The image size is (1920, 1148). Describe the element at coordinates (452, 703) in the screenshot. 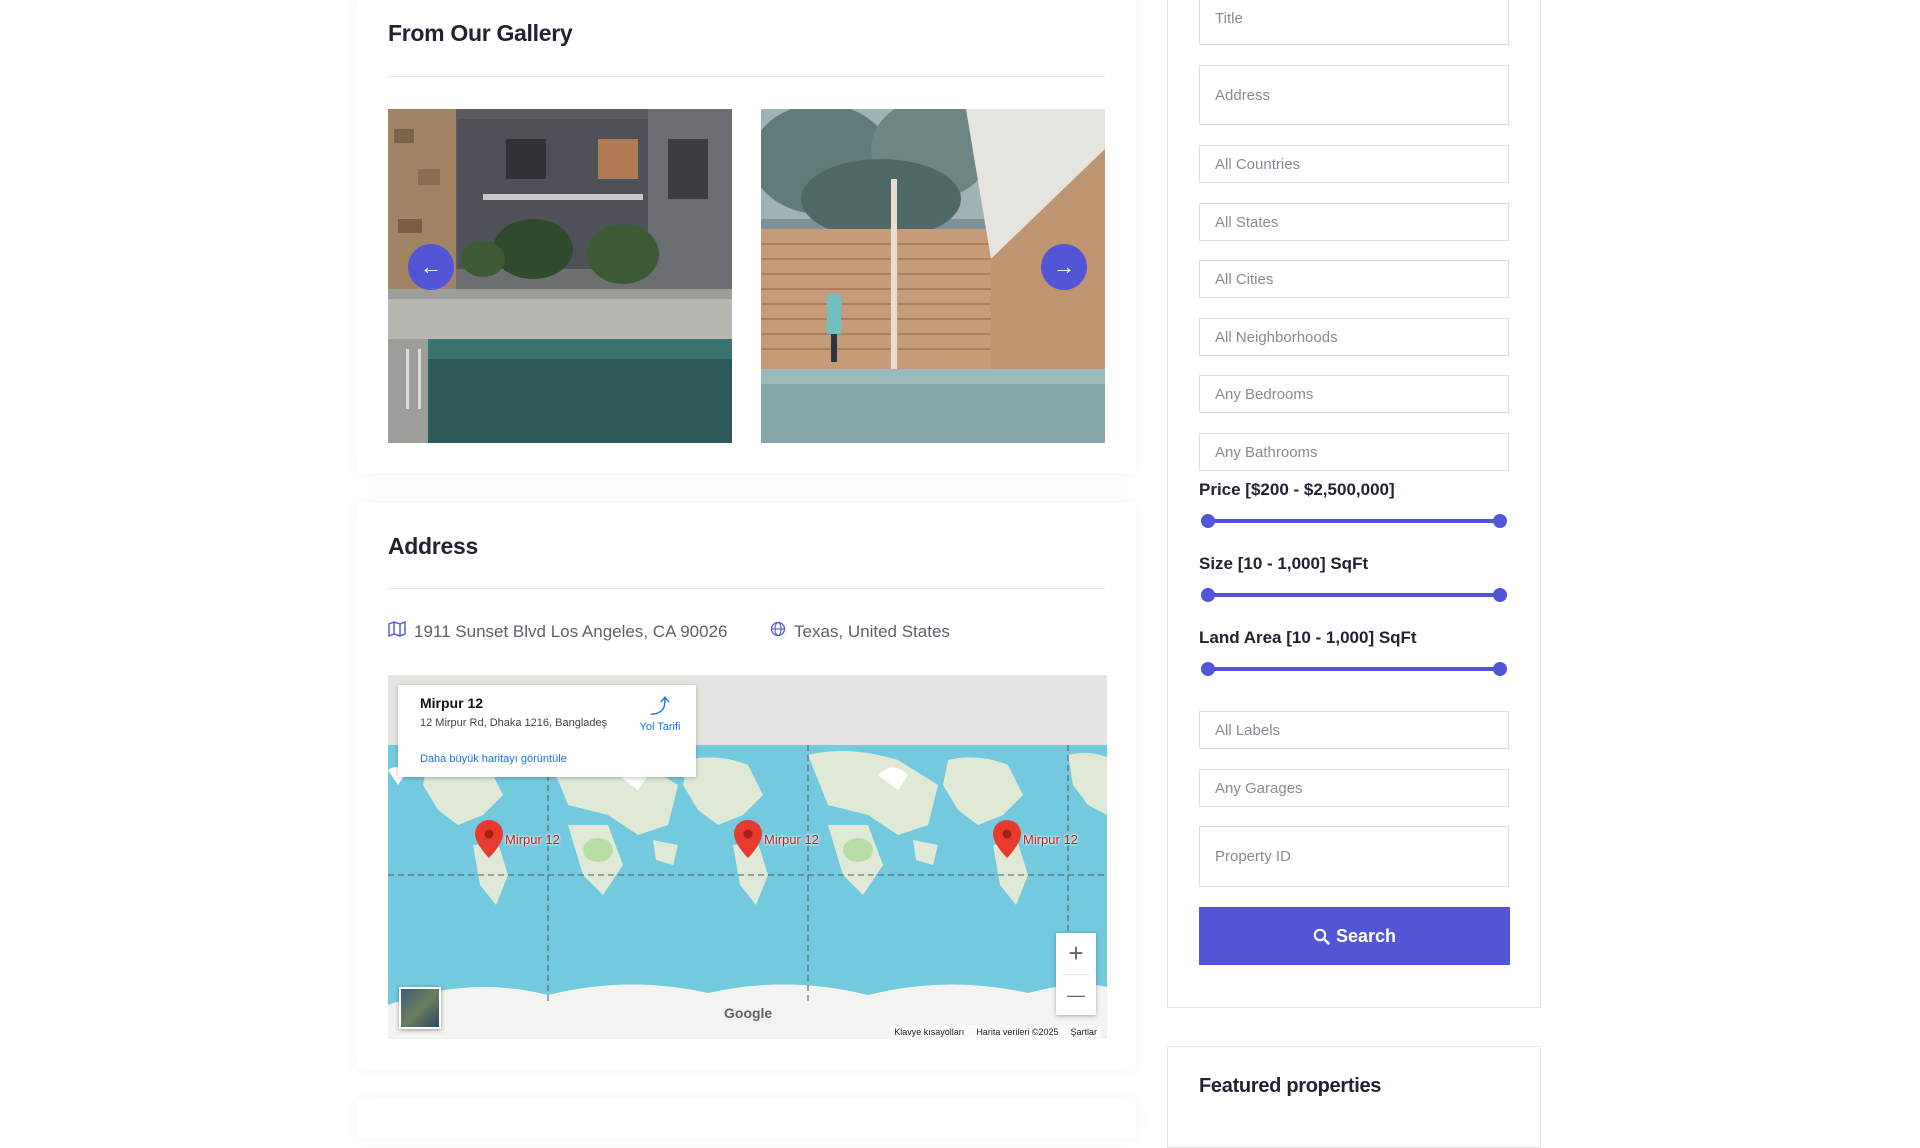

I see `map-place-name: Mirpur 12` at that location.